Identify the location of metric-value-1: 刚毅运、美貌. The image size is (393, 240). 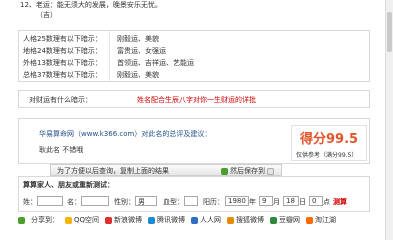
(138, 39).